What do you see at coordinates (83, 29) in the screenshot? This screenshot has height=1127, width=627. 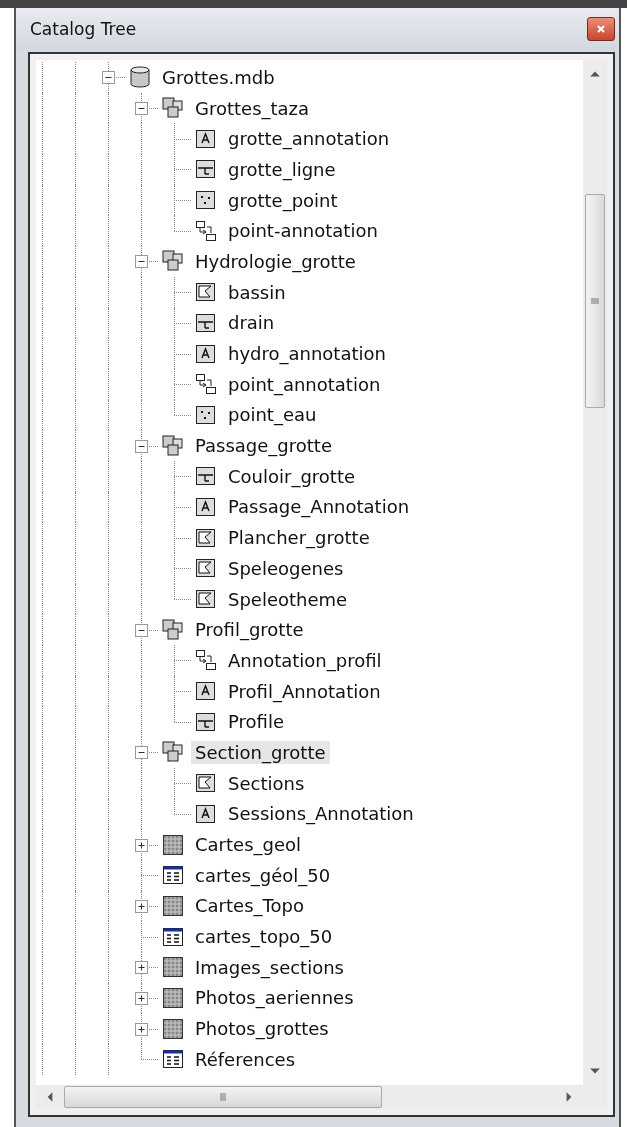 I see `window-title: Catalog Tree` at bounding box center [83, 29].